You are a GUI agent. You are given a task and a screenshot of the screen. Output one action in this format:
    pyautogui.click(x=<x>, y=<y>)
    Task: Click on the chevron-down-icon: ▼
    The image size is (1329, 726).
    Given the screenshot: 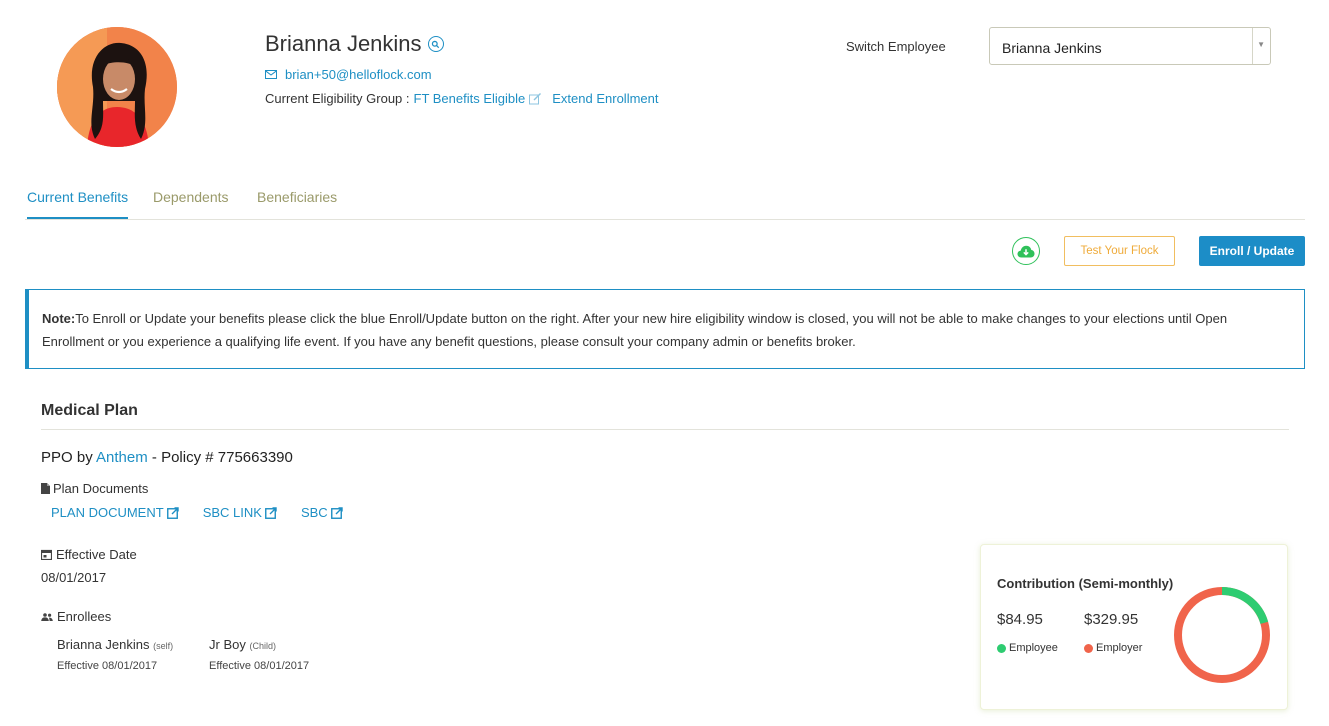 What is the action you would take?
    pyautogui.click(x=1261, y=44)
    